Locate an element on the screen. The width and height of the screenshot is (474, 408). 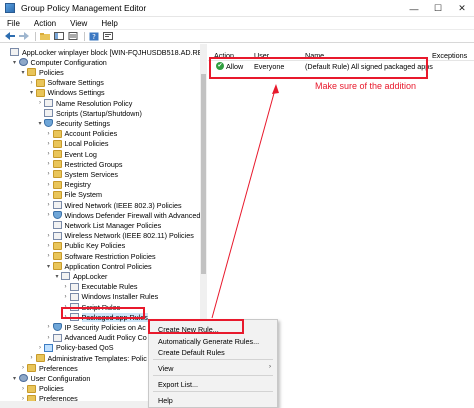
tree-item: › Software Settings is located at coordinates (66, 83).